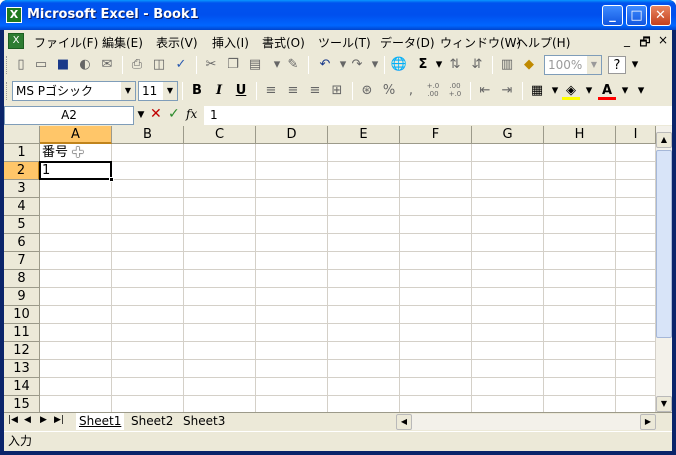  I want to click on fill-handle, so click(111, 179).